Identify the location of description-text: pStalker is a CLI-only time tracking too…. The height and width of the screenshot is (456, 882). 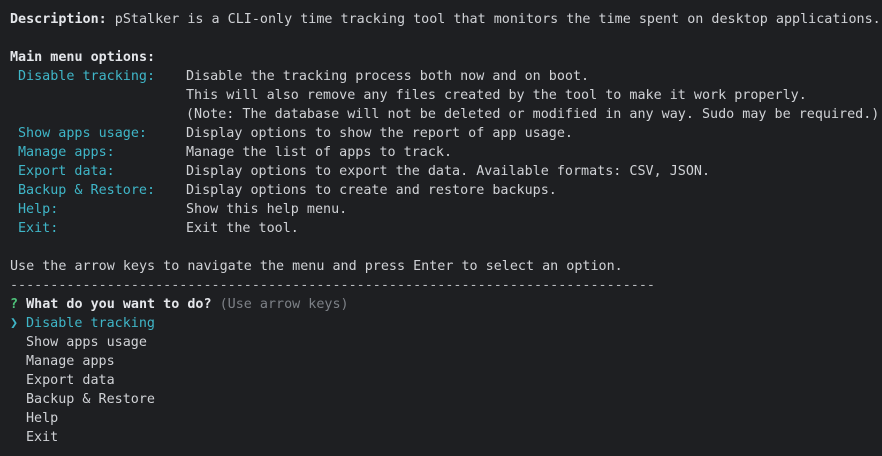
(493, 19).